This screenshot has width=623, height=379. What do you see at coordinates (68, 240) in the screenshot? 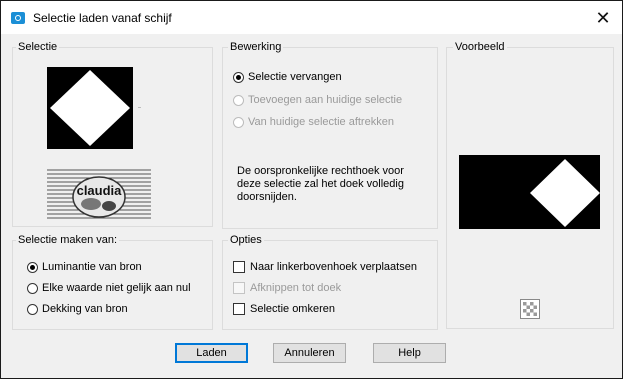
I see `group-bron-title: Selectie maken van:` at bounding box center [68, 240].